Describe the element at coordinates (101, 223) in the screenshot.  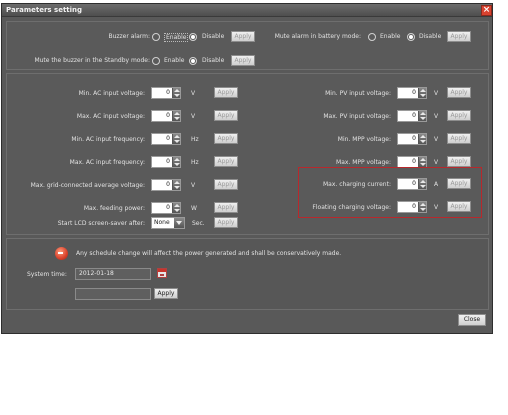
I see `screensaver-label: Start LCD screen-saver after:` at that location.